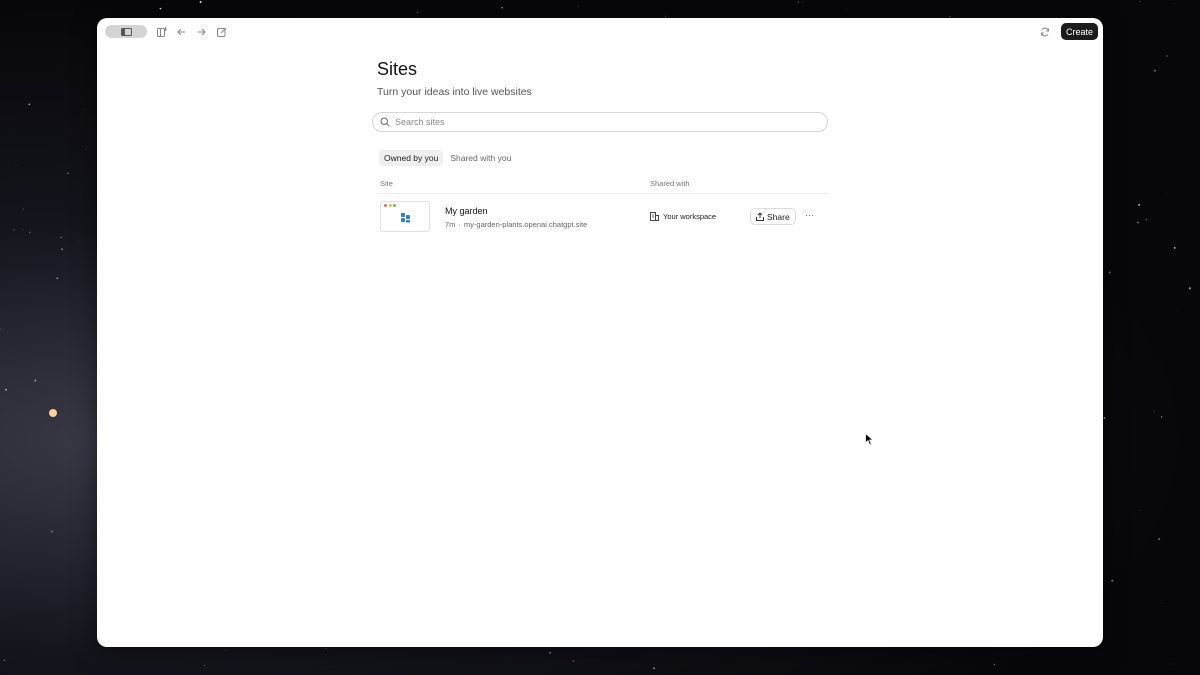 The width and height of the screenshot is (1200, 675). What do you see at coordinates (525, 224) in the screenshot?
I see `site-domain: my-garden-plants.openai.chatgpt.site` at bounding box center [525, 224].